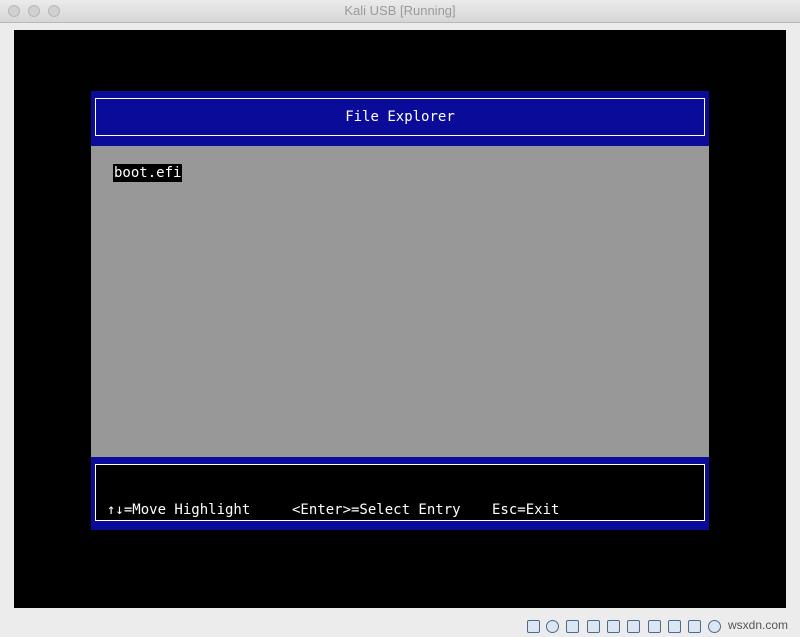  I want to click on audio-icon, so click(572, 626).